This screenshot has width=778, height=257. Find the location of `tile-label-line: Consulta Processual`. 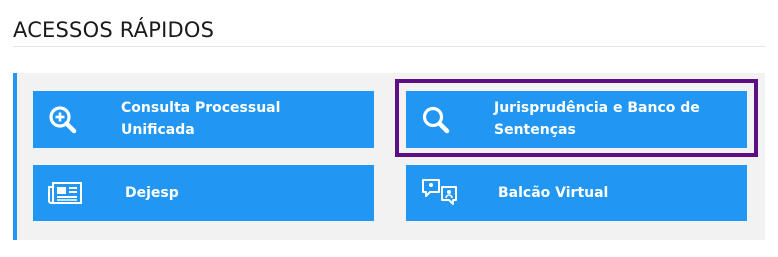

tile-label-line: Consulta Processual is located at coordinates (201, 108).